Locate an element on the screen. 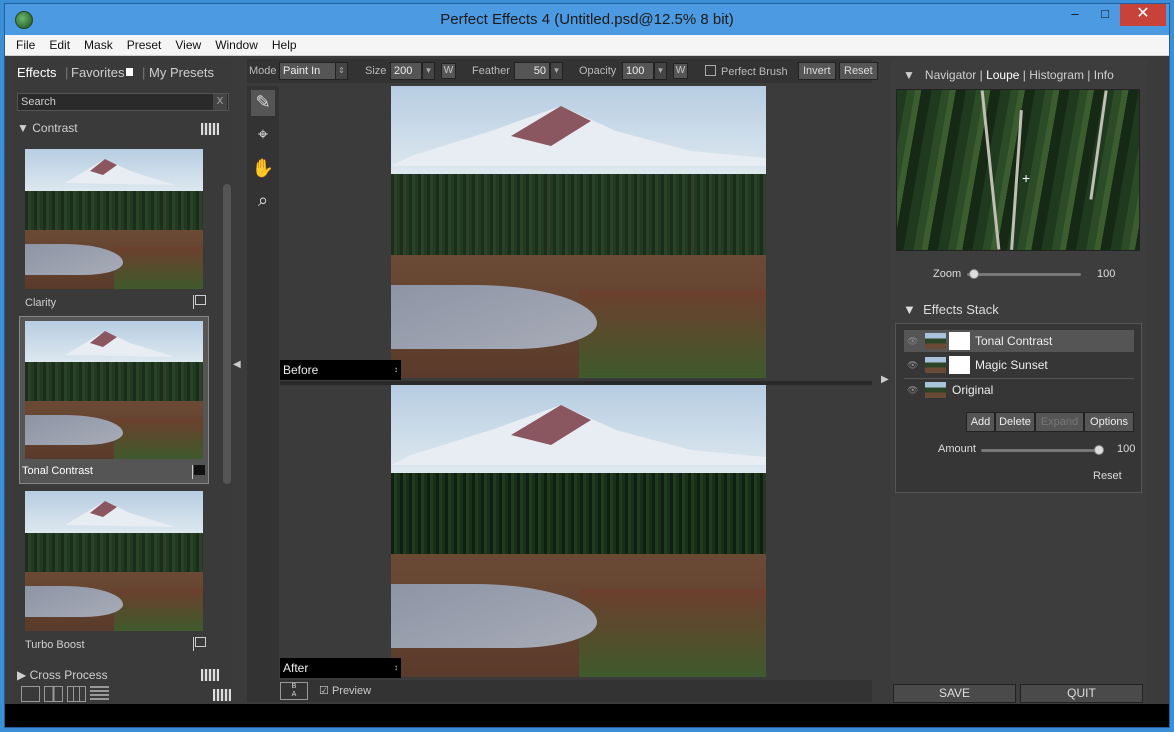 Image resolution: width=1174 pixels, height=732 pixels. maximize-button: □ is located at coordinates (1105, 15).